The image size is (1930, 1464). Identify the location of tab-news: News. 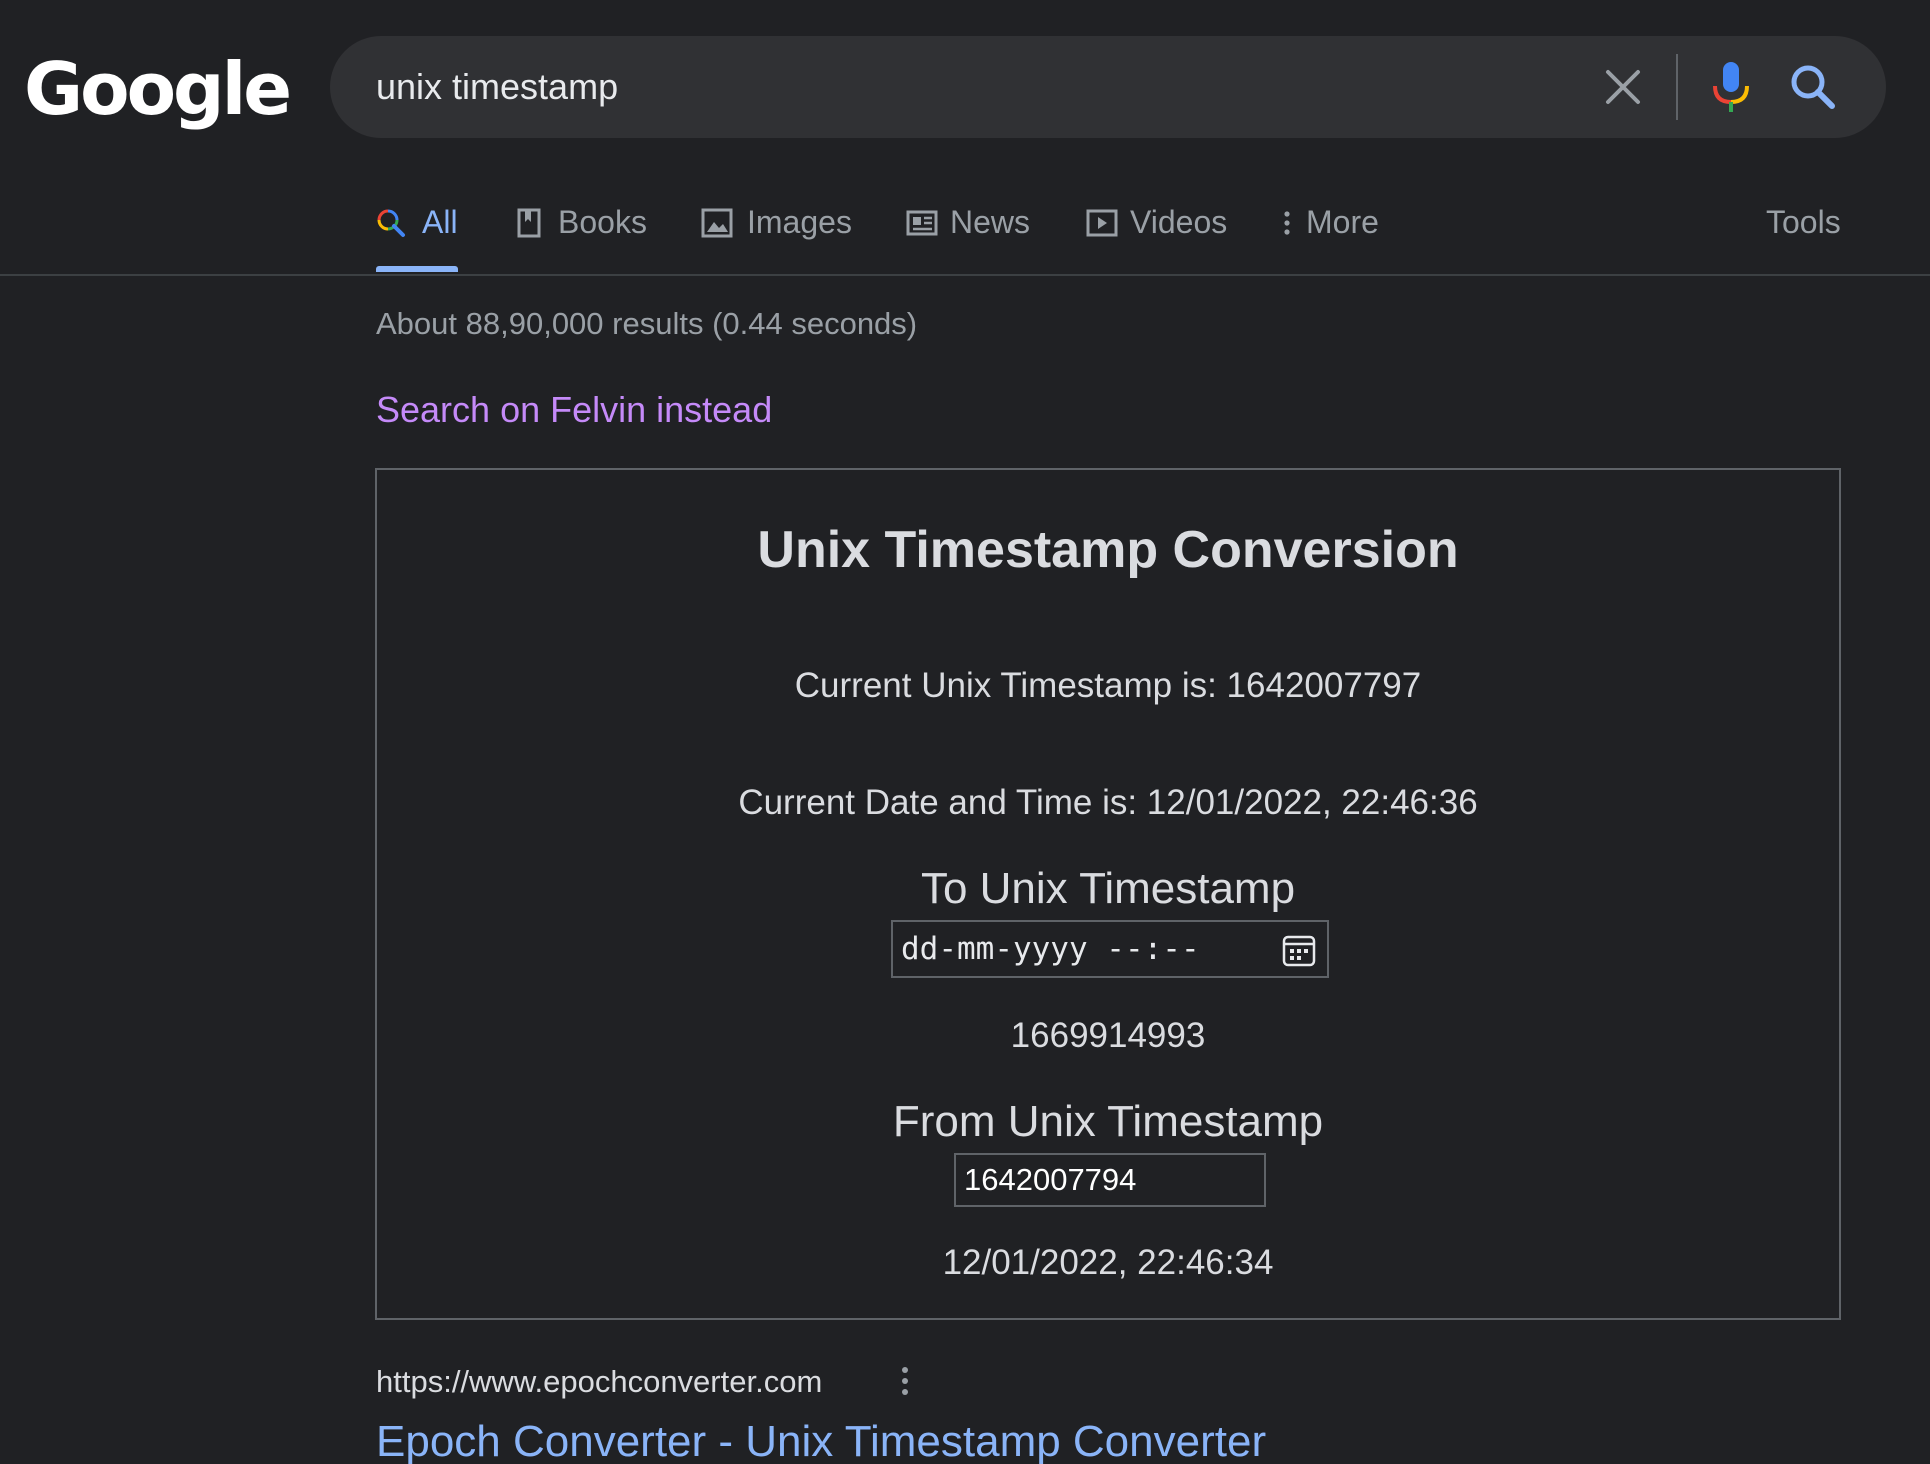
(971, 236).